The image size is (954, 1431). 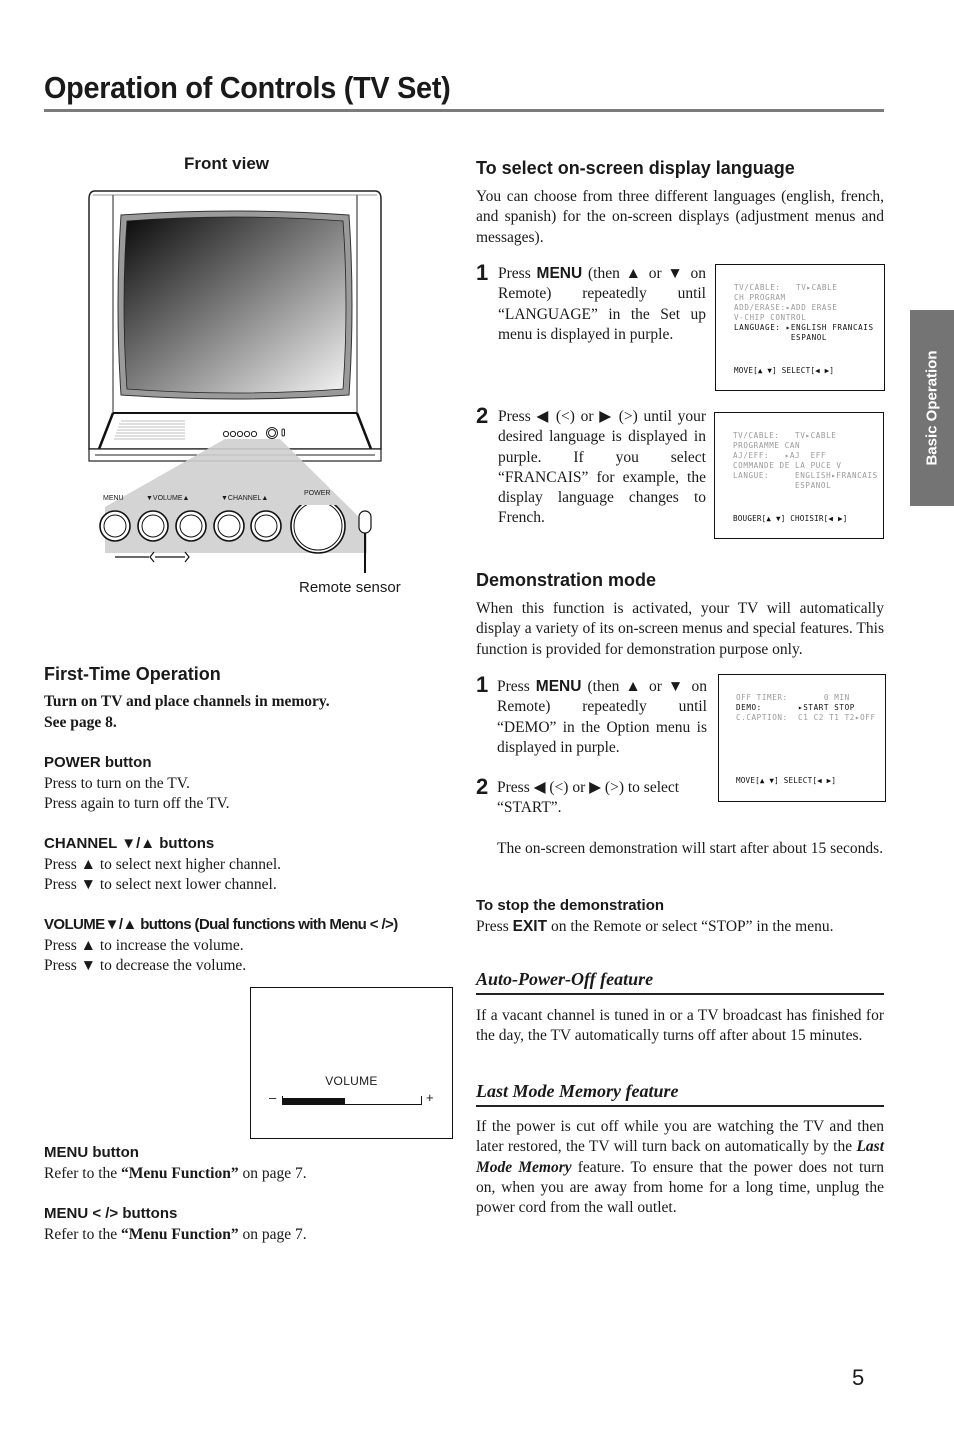 I want to click on title-rule, so click(x=464, y=110).